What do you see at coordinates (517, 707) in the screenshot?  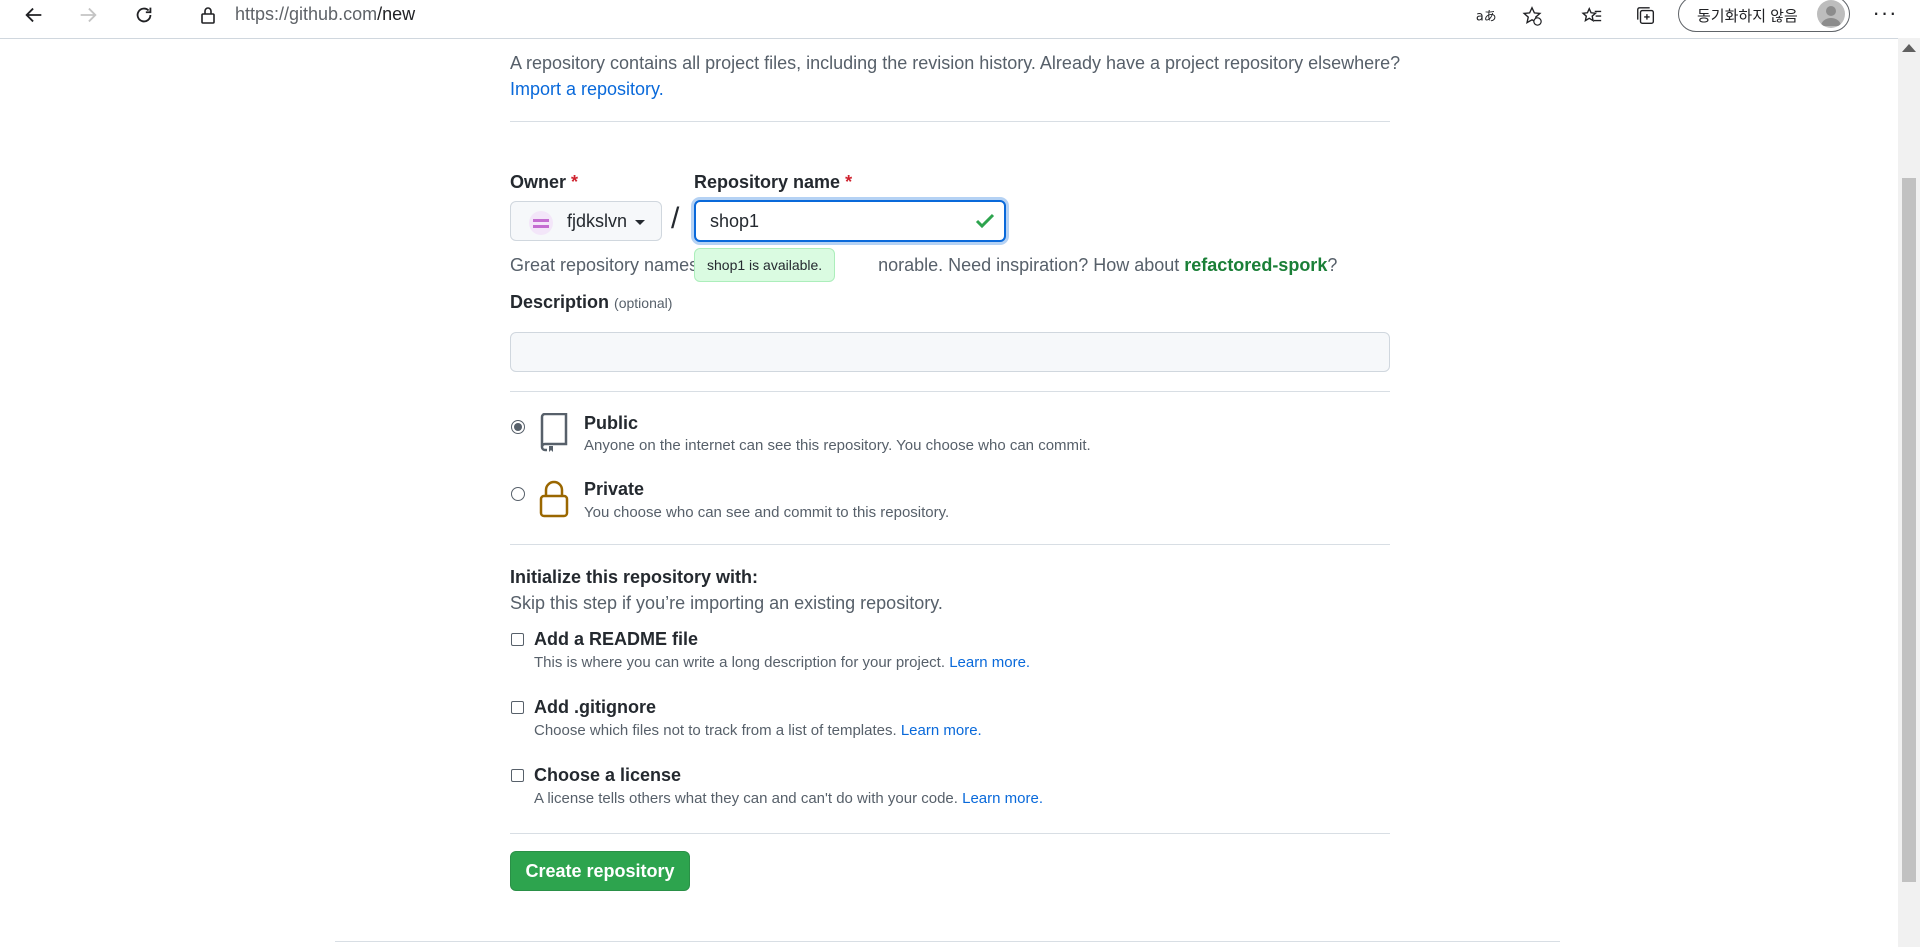 I see `gitignore-checkbox` at bounding box center [517, 707].